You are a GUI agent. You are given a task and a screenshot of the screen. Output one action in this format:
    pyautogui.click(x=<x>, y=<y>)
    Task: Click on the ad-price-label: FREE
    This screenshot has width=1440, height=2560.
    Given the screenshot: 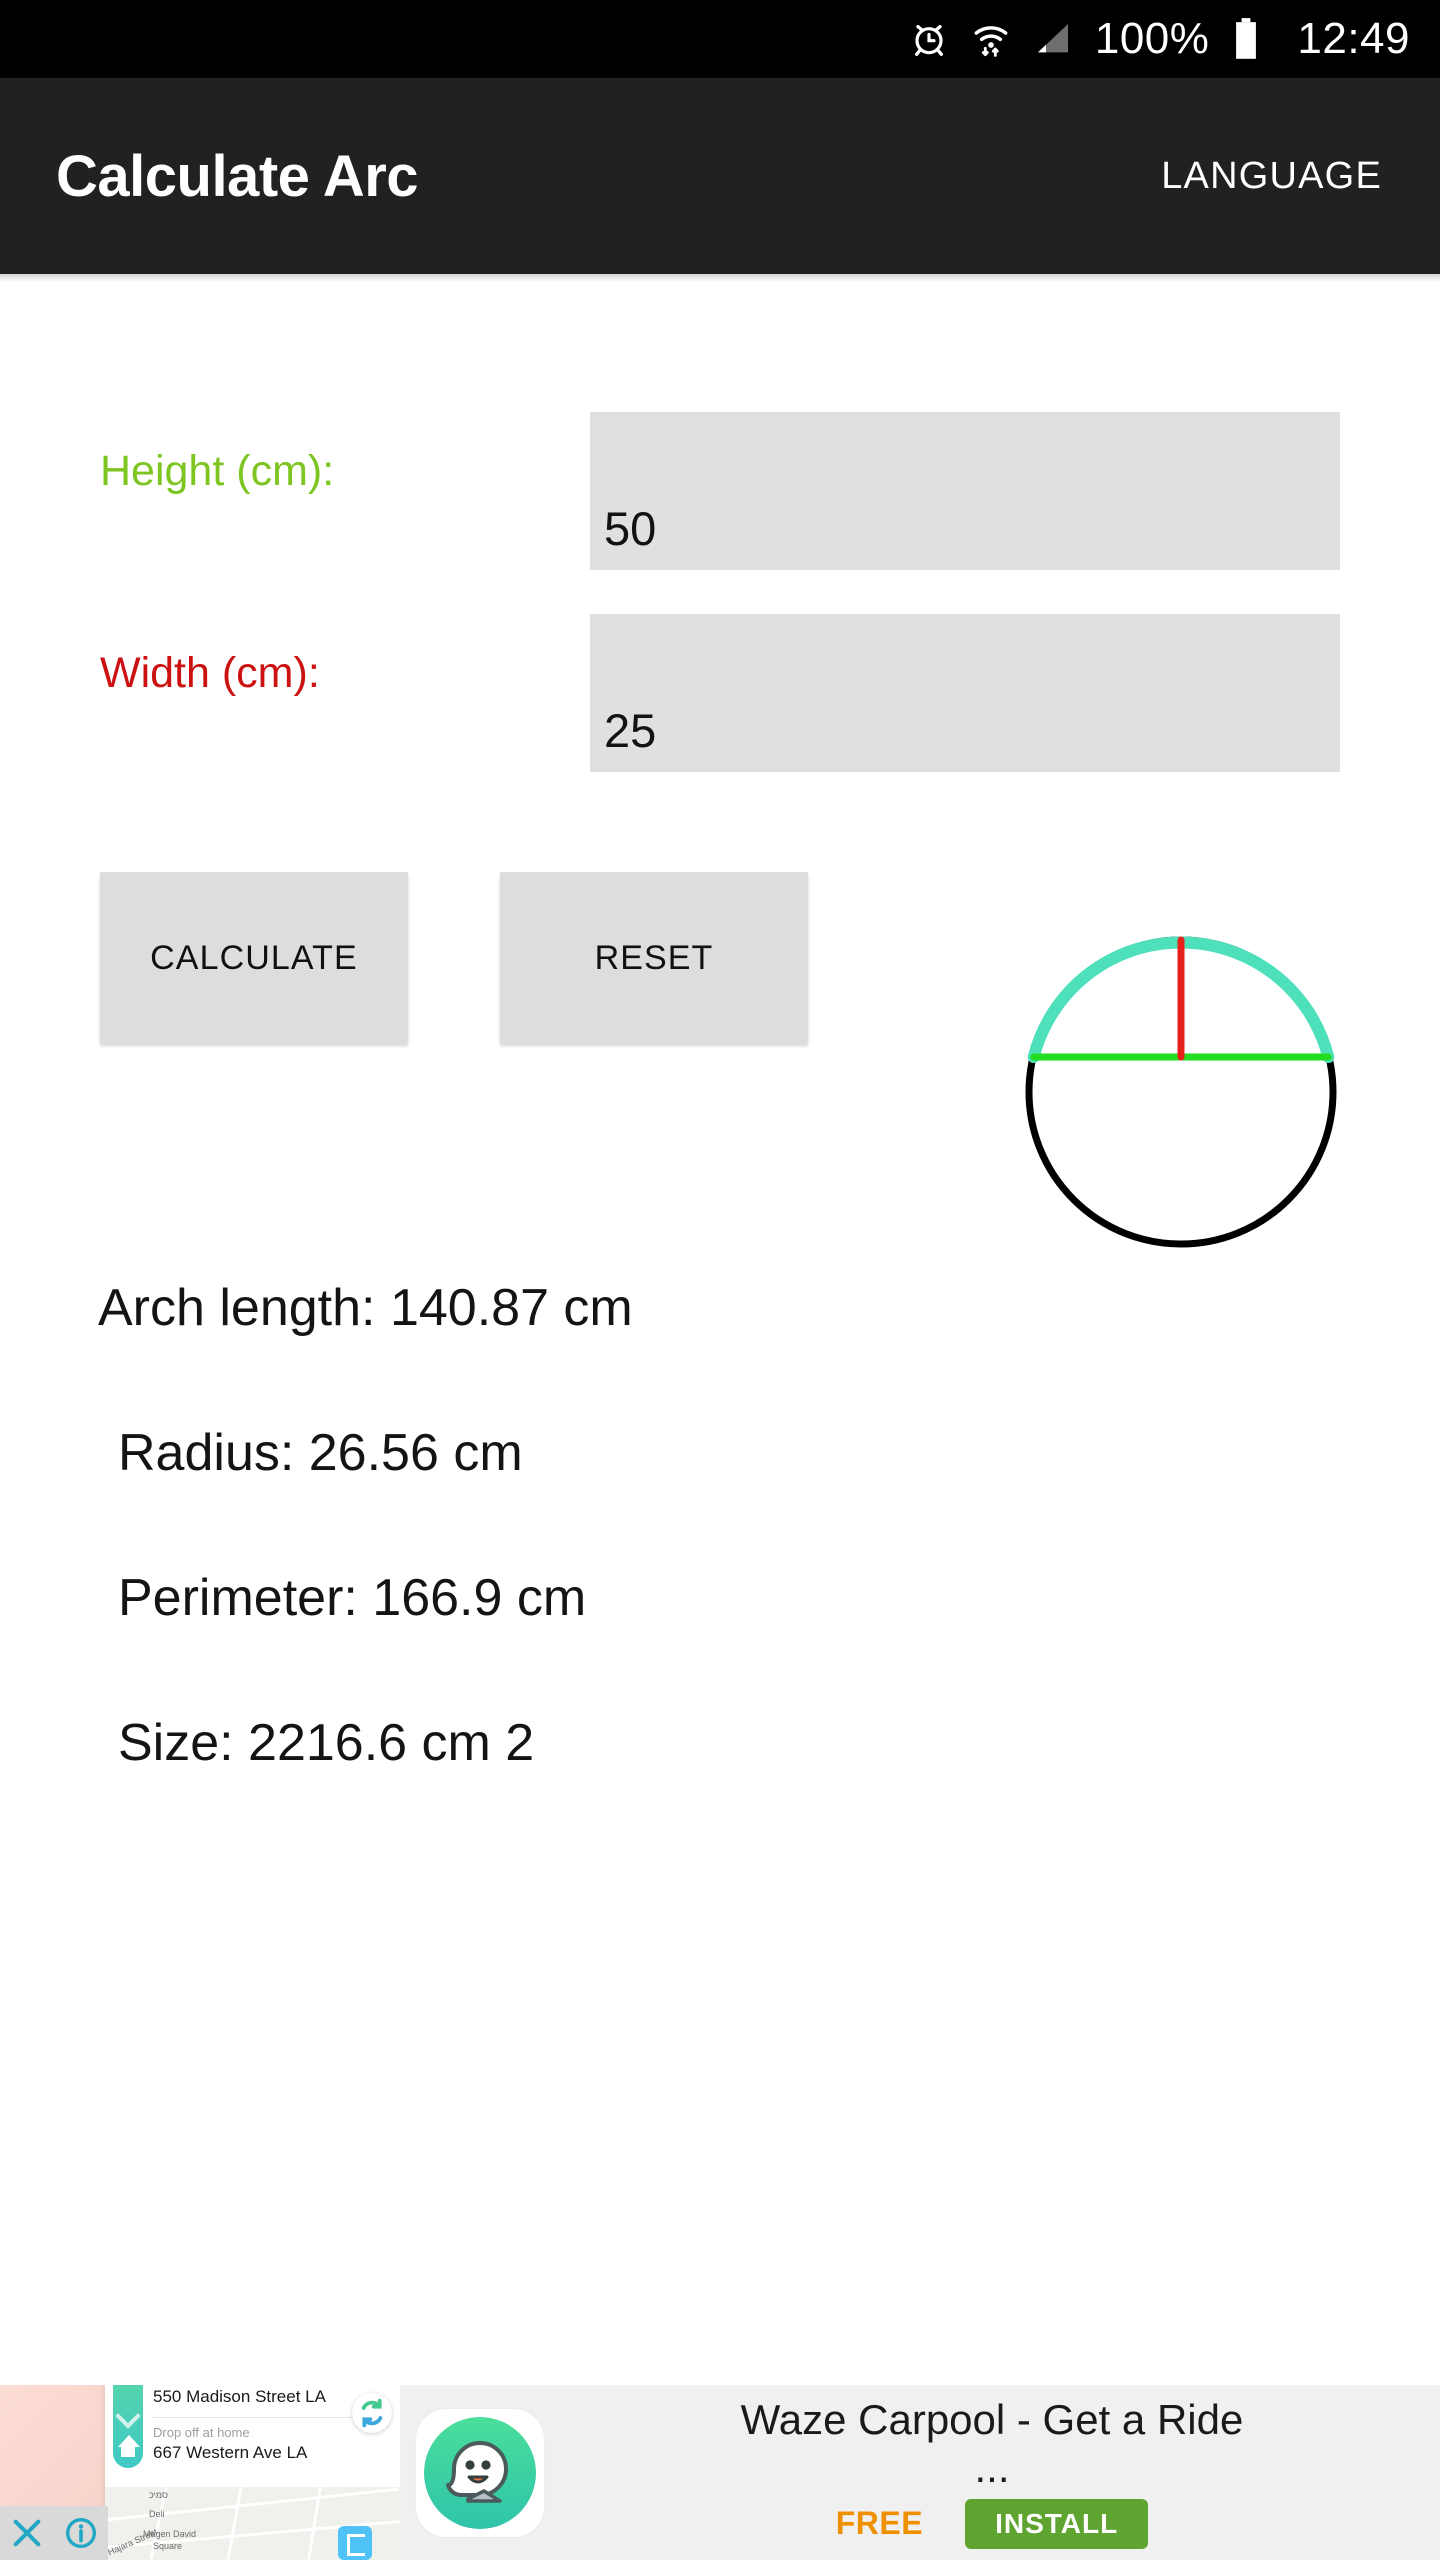 What is the action you would take?
    pyautogui.click(x=879, y=2523)
    